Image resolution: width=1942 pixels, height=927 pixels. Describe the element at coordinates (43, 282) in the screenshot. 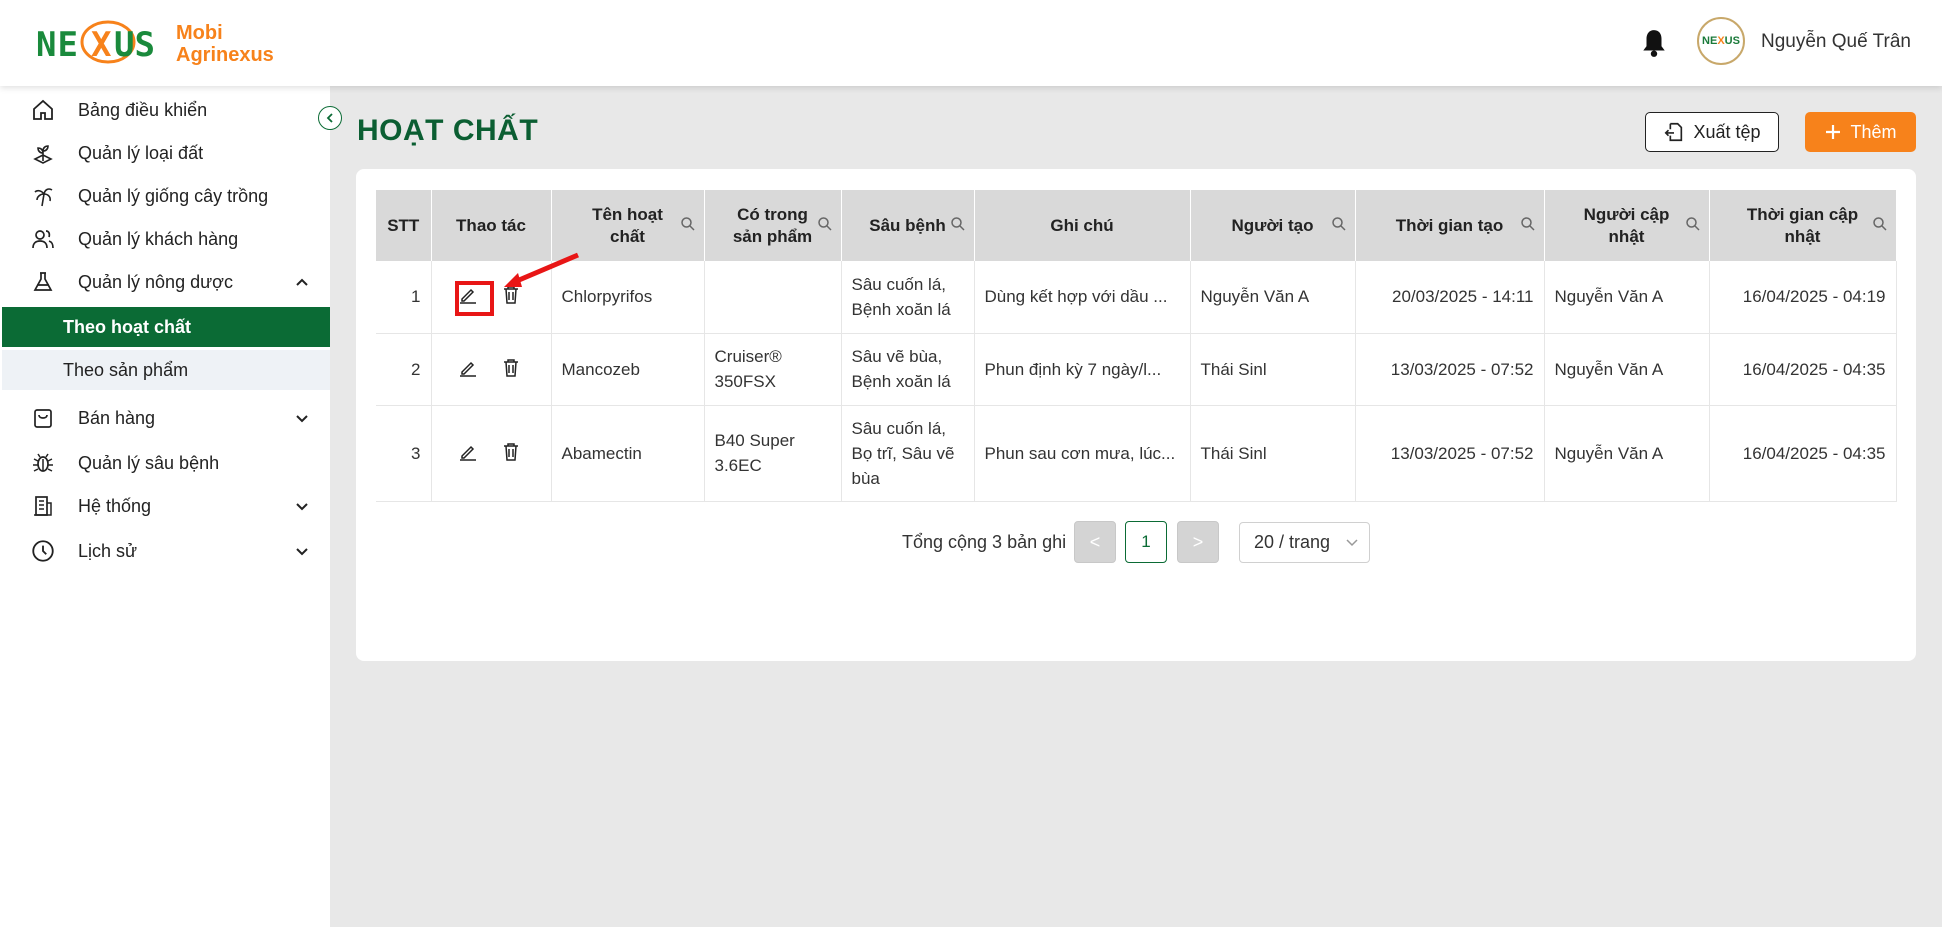

I see `flask-icon` at that location.